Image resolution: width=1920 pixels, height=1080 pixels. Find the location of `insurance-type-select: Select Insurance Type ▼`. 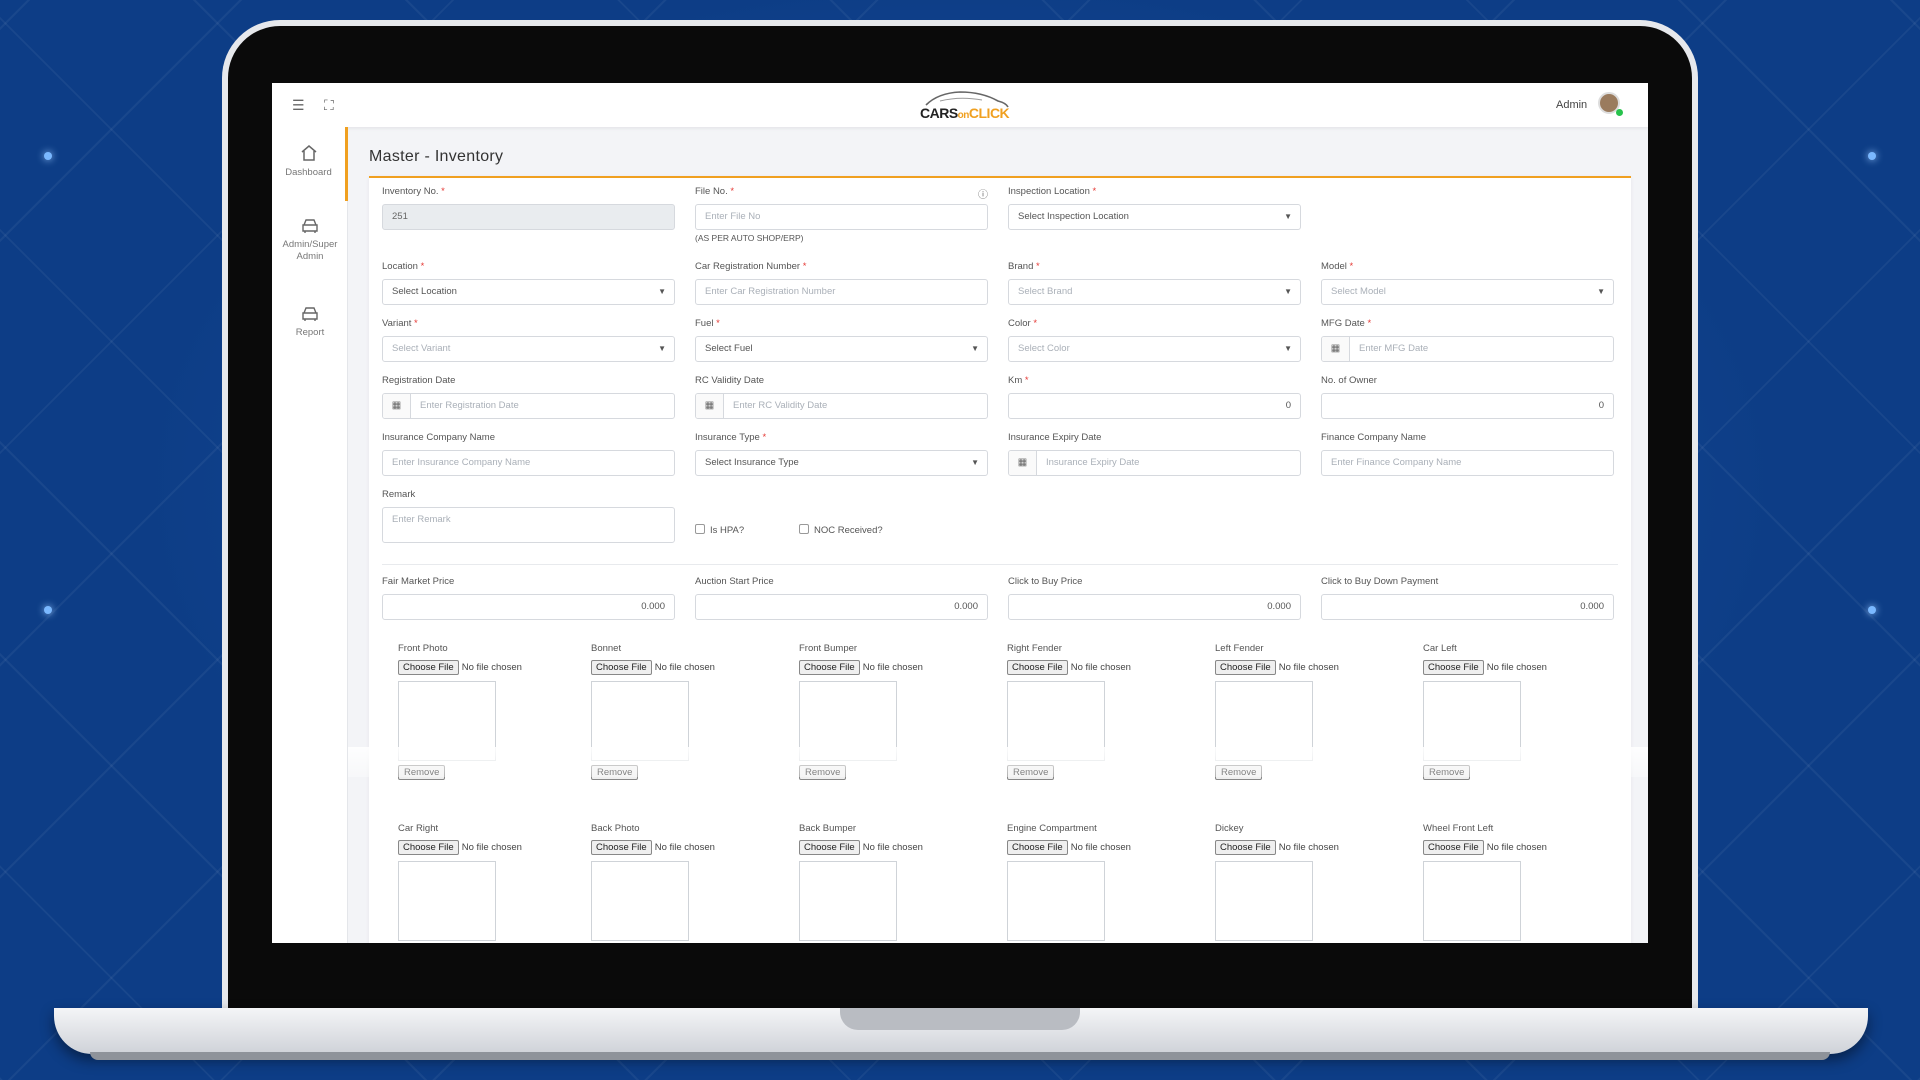

insurance-type-select: Select Insurance Type ▼ is located at coordinates (841, 463).